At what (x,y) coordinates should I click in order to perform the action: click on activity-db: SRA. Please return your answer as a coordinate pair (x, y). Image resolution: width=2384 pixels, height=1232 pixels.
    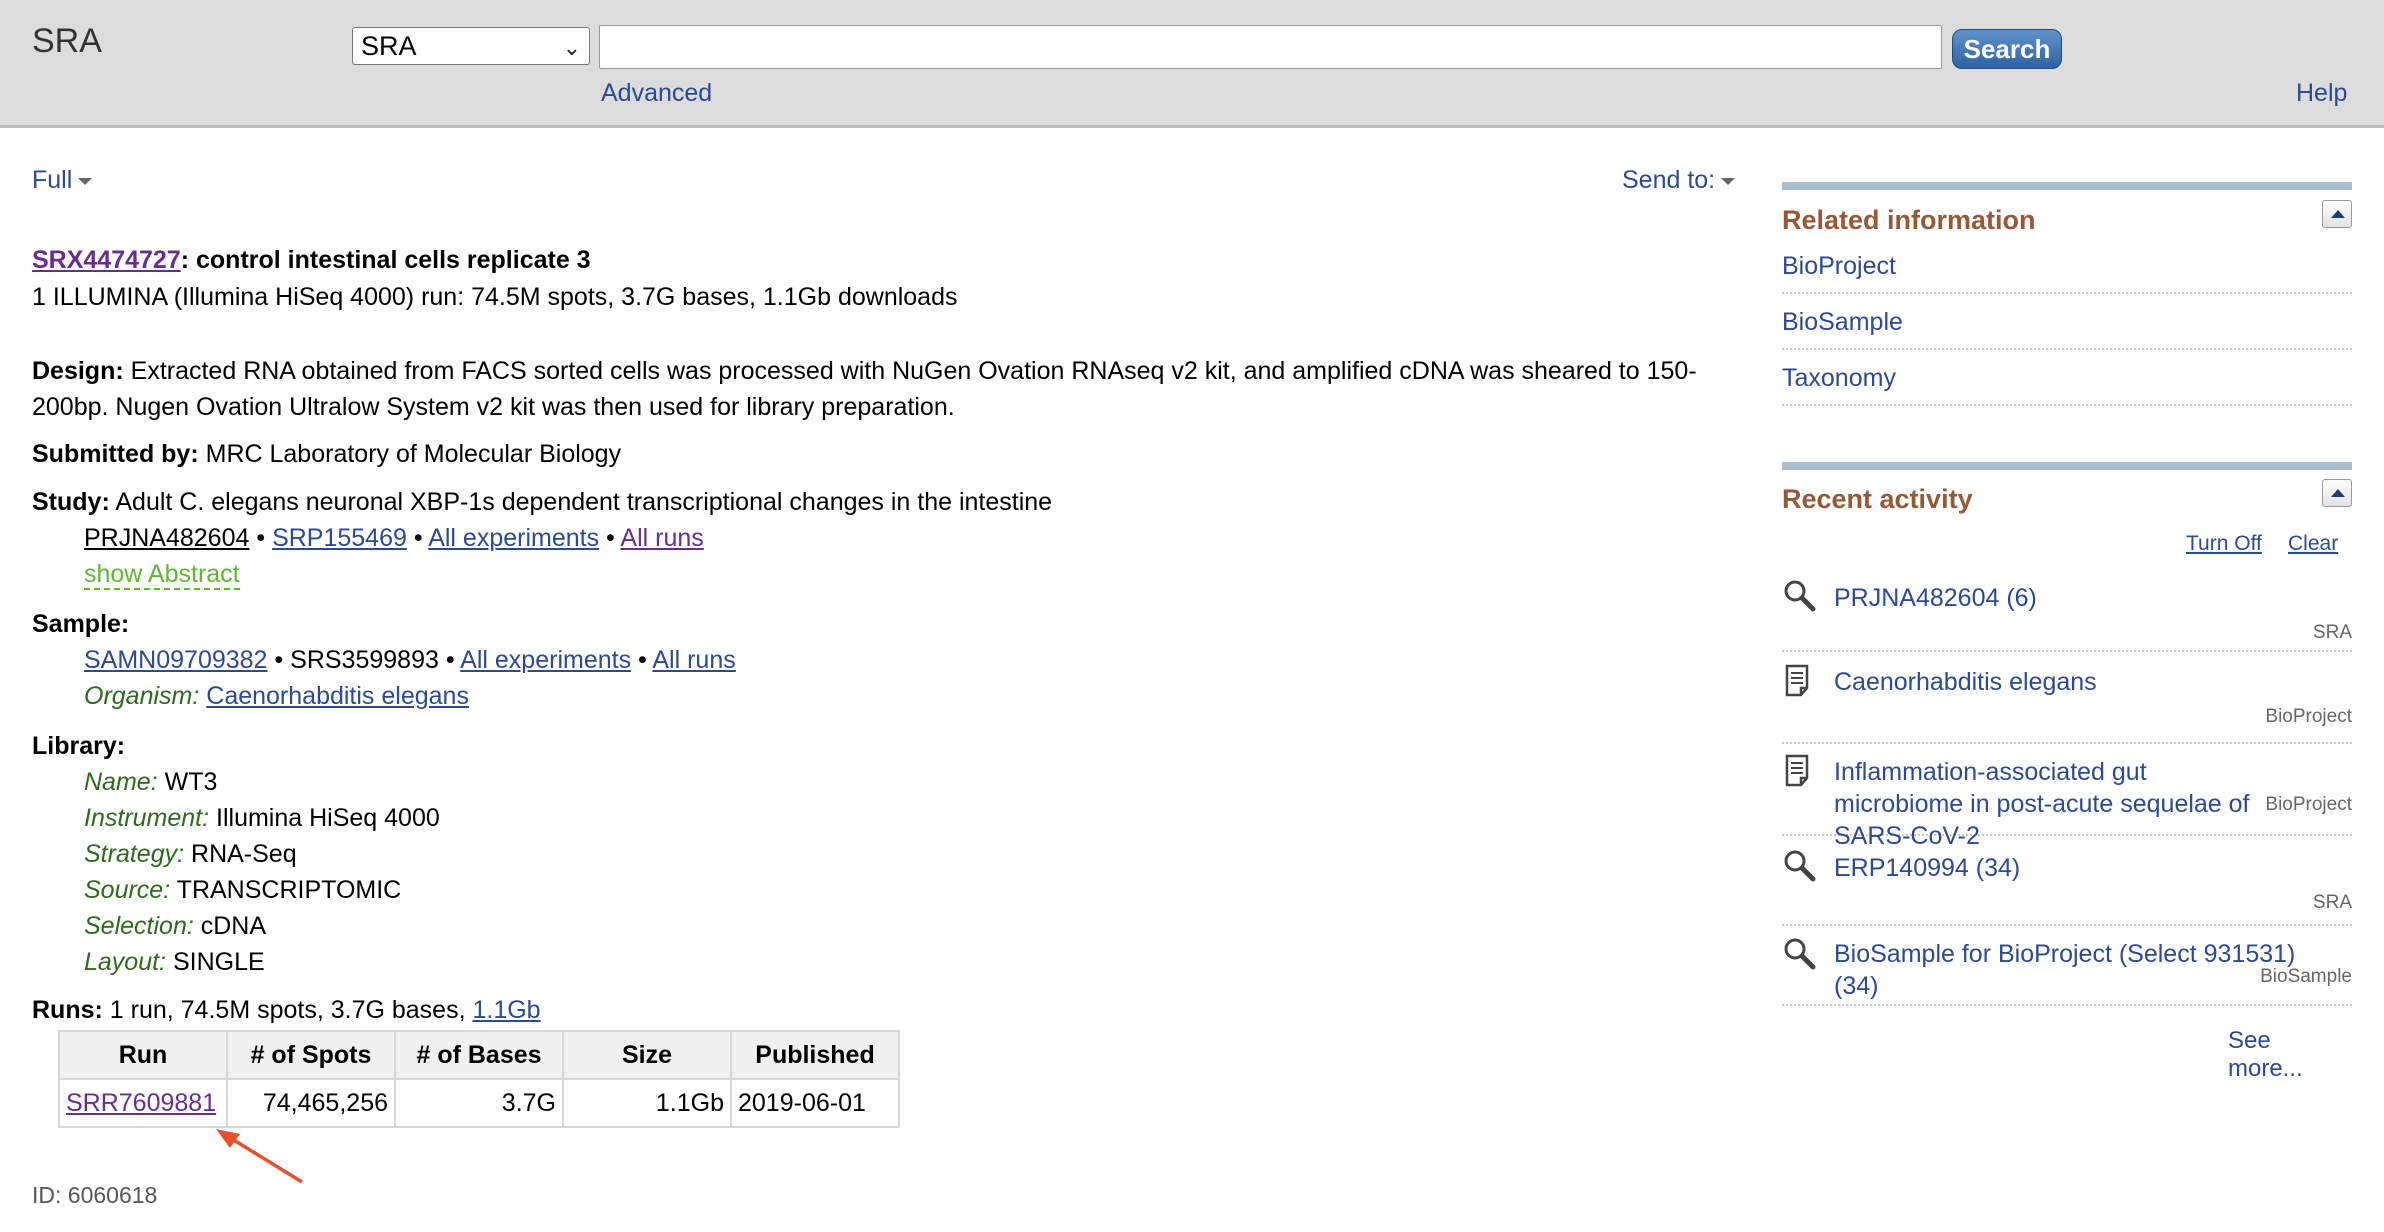
    Looking at the image, I should click on (2332, 632).